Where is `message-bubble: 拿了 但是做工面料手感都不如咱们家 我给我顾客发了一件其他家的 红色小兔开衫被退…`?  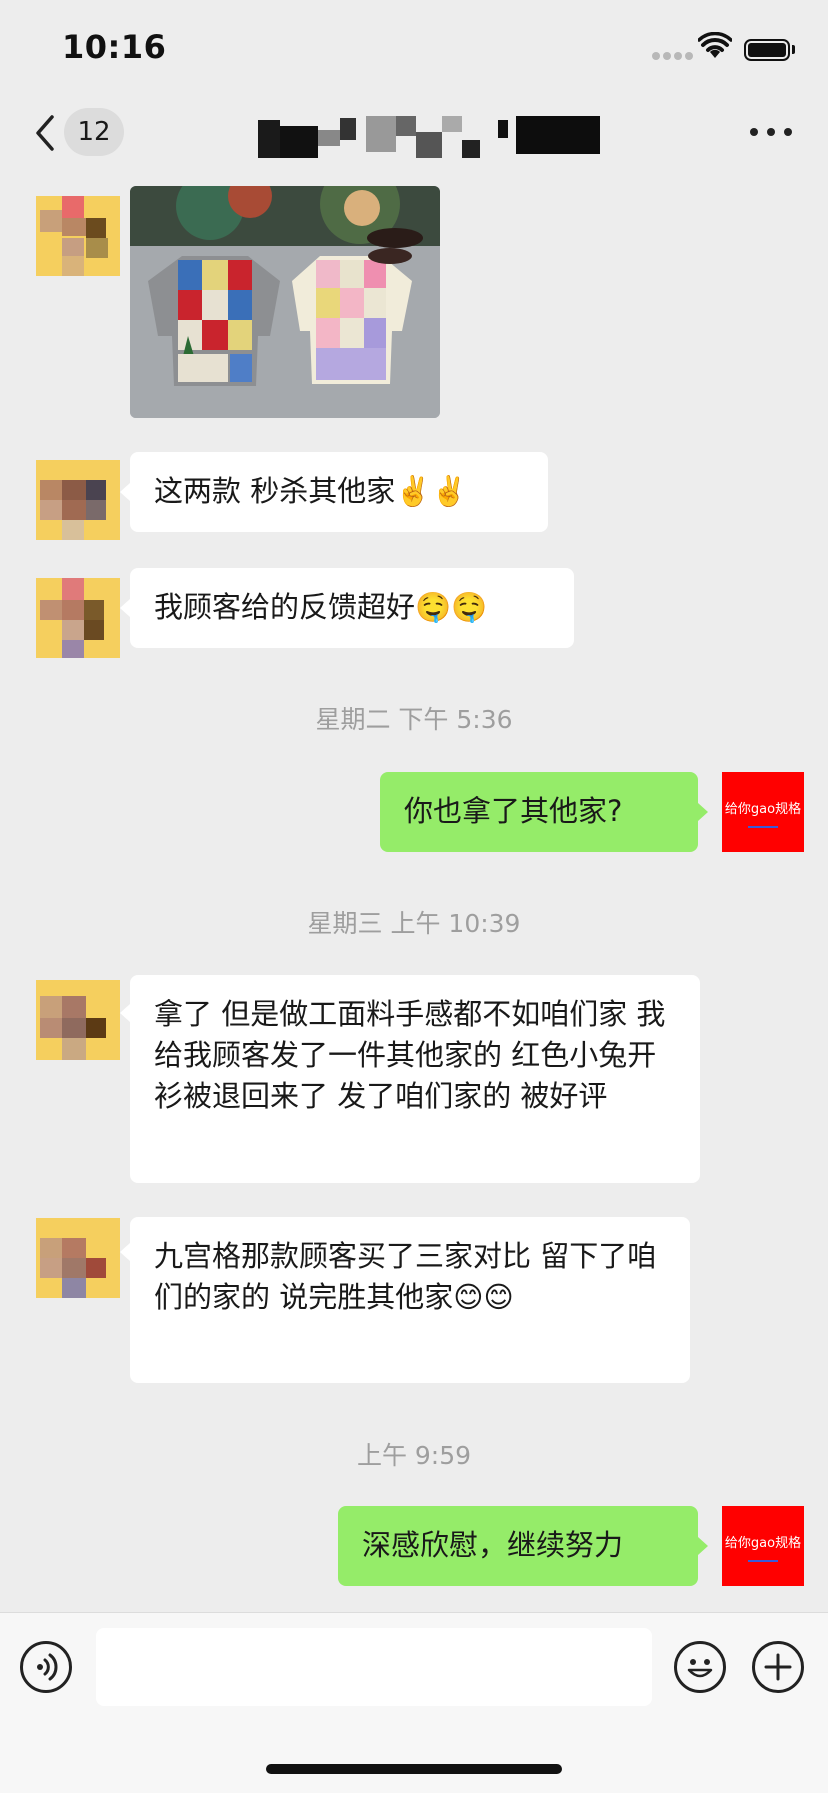
message-bubble: 拿了 但是做工面料手感都不如咱们家 我给我顾客发了一件其他家的 红色小兔开衫被退… is located at coordinates (415, 1079).